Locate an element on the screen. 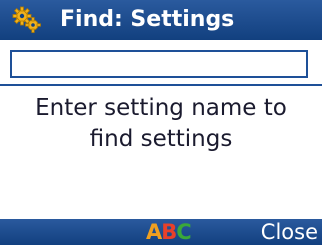  gears-icon is located at coordinates (27, 20).